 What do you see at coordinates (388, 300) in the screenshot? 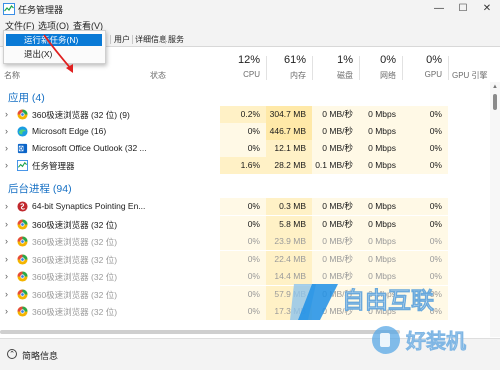
I see `watermark-text: 自由互联` at bounding box center [388, 300].